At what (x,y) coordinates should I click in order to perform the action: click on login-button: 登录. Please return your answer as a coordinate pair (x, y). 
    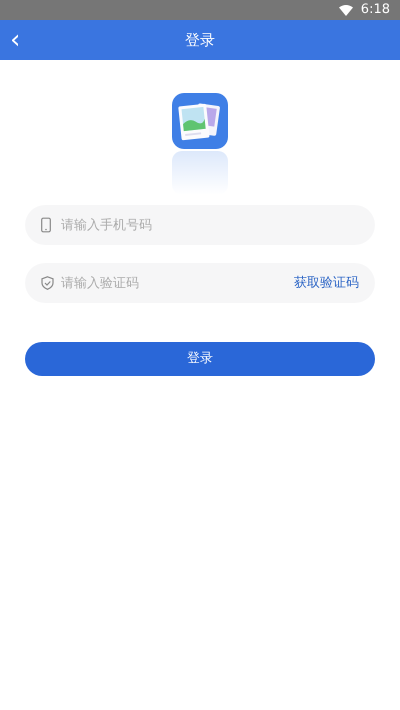
    Looking at the image, I should click on (200, 359).